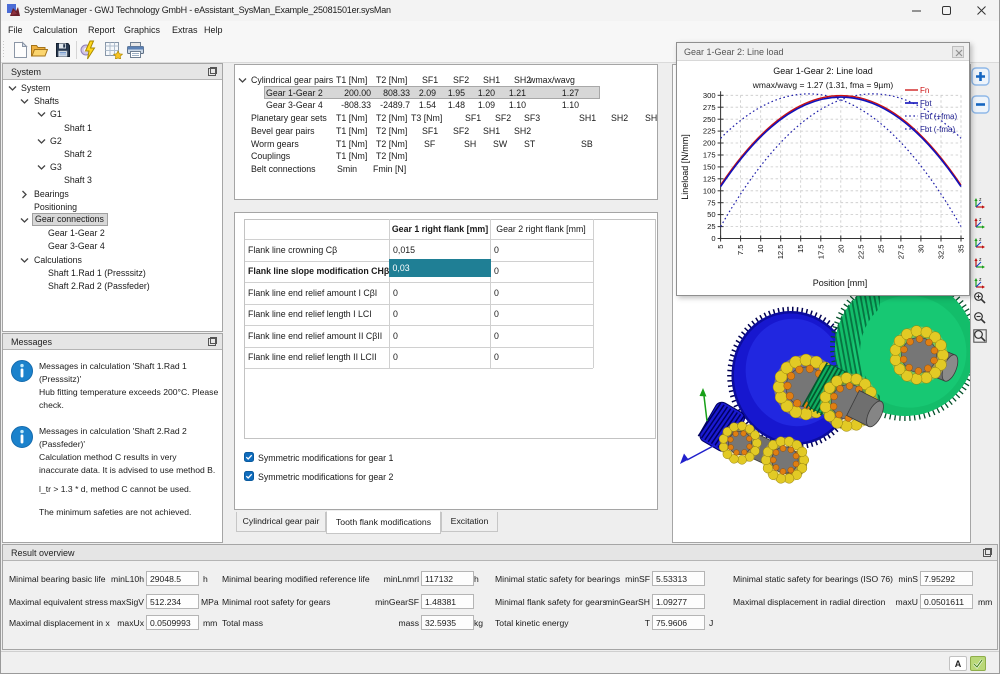 This screenshot has width=1000, height=674. I want to click on svg-text: Fbt, so click(926, 103).